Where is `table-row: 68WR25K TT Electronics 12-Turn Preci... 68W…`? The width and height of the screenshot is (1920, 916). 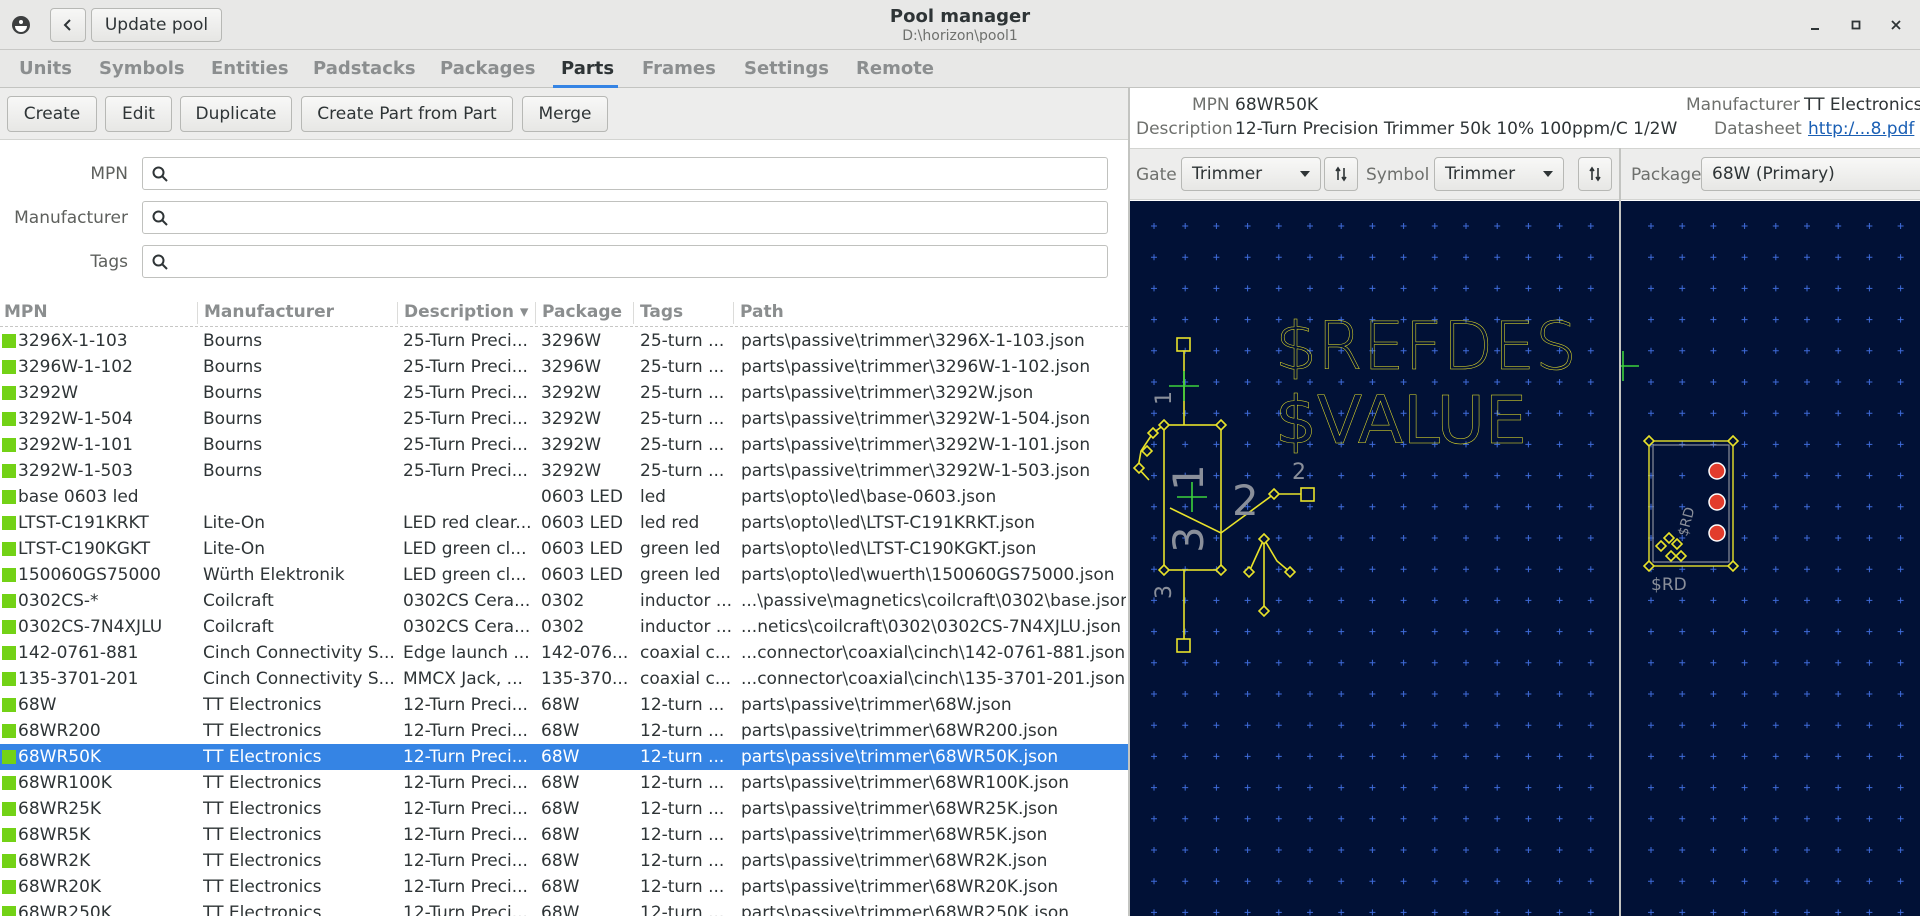
table-row: 68WR25K TT Electronics 12-Turn Preci... 68W… is located at coordinates (564, 809).